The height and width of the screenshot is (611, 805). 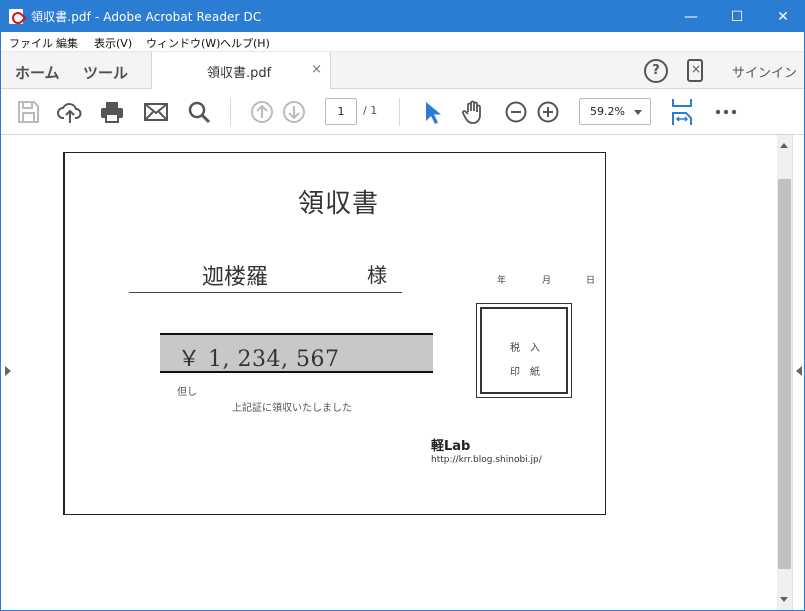 What do you see at coordinates (265, 292) in the screenshot?
I see `payee-underline` at bounding box center [265, 292].